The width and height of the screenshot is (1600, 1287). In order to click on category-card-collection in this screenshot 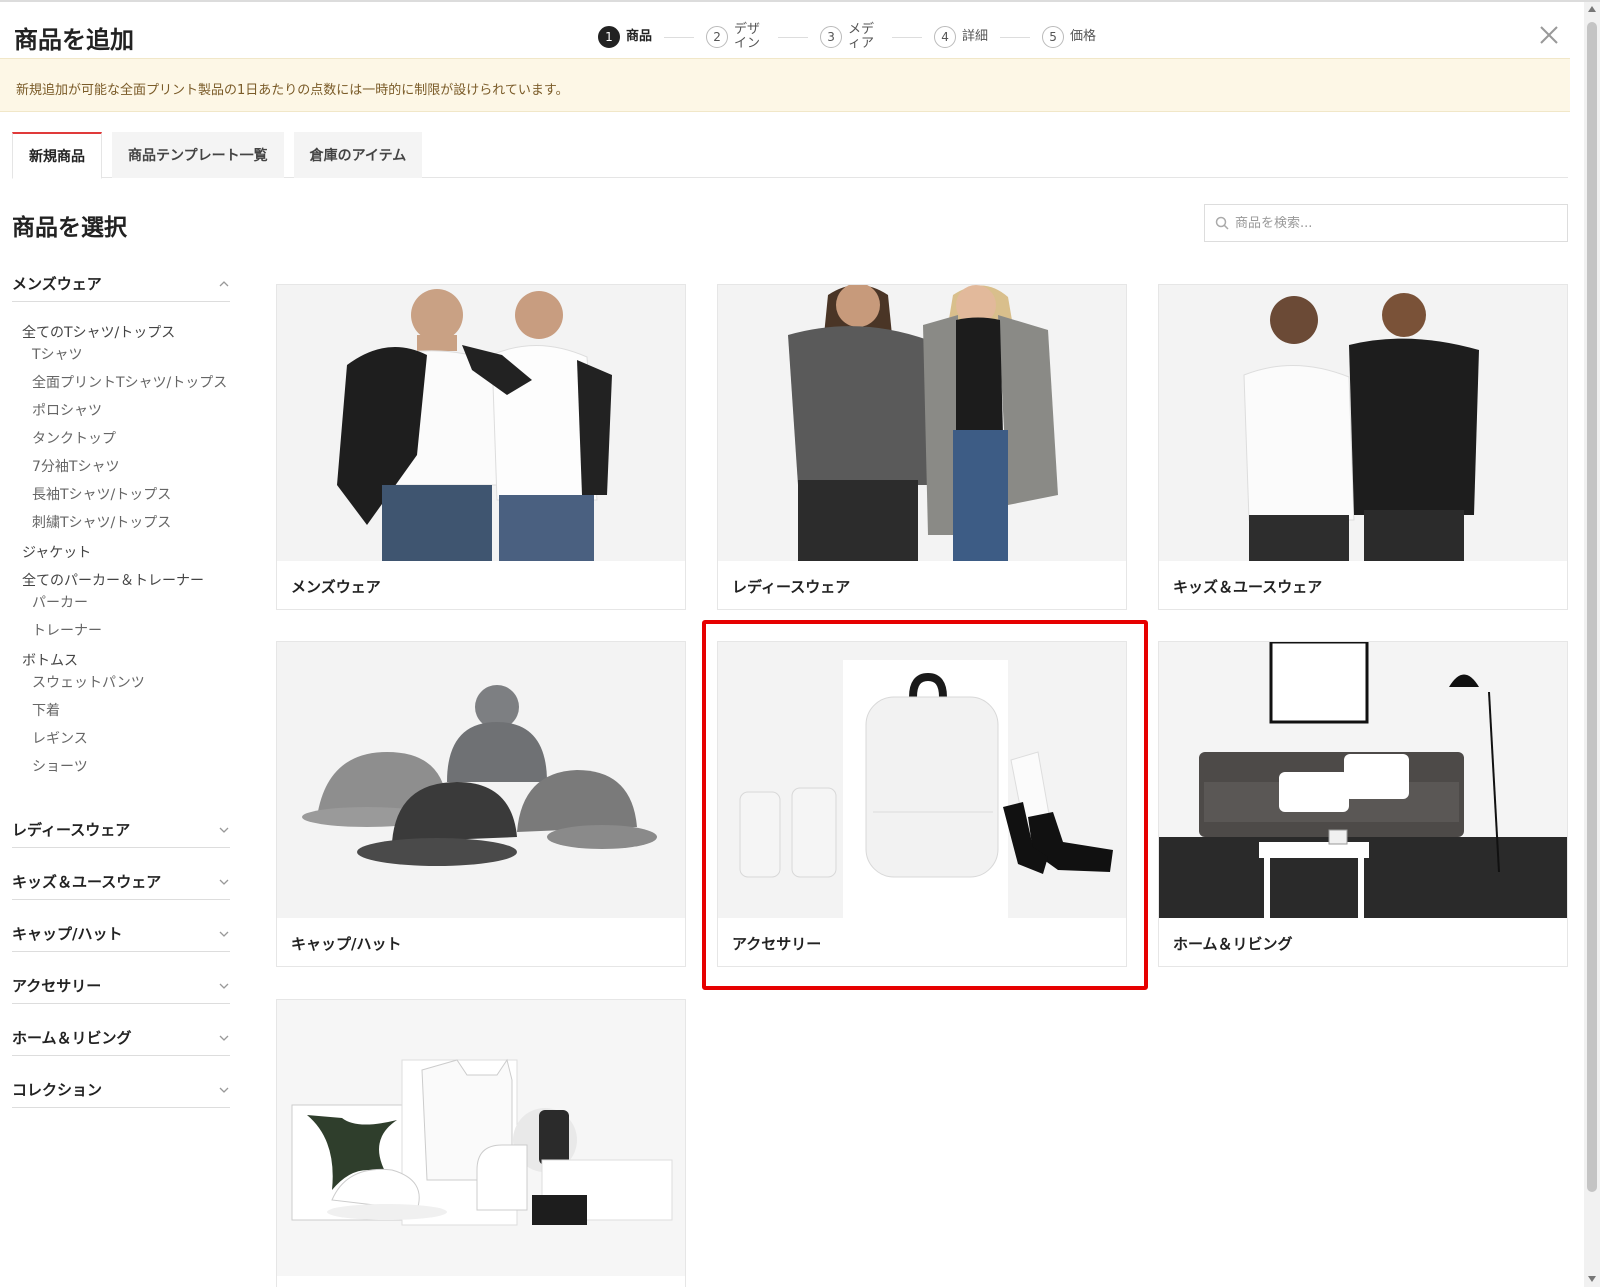, I will do `click(481, 1143)`.